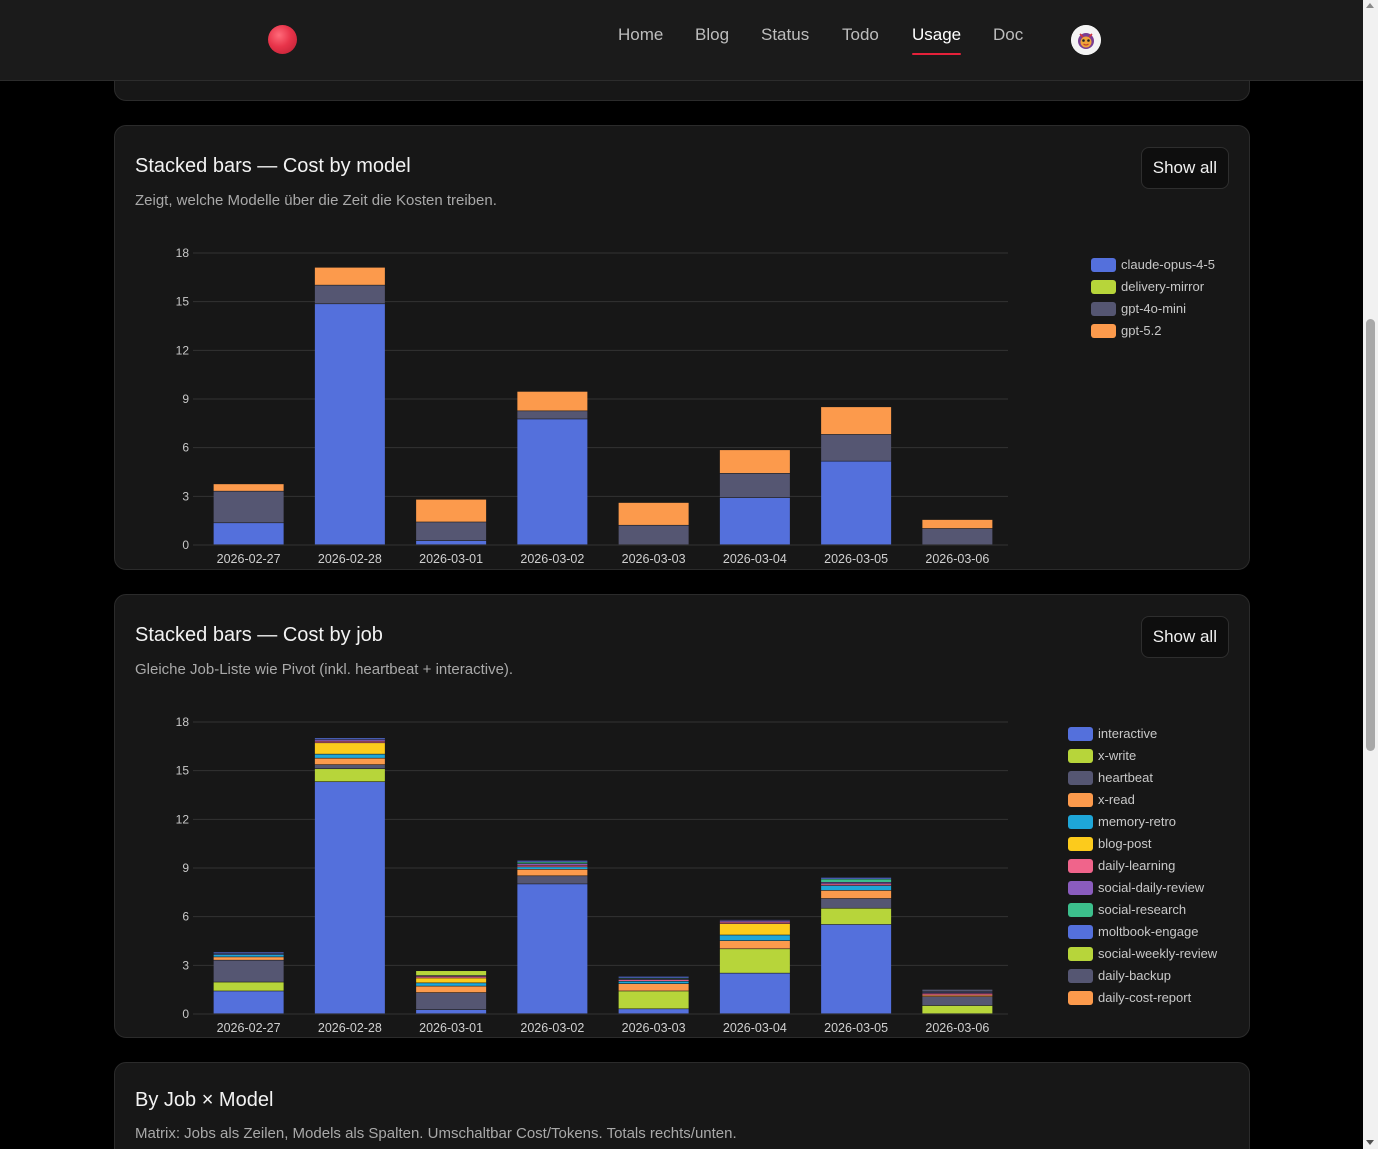 Image resolution: width=1378 pixels, height=1149 pixels. Describe the element at coordinates (1153, 308) in the screenshot. I see `legend-label: gpt-4o-mini` at that location.